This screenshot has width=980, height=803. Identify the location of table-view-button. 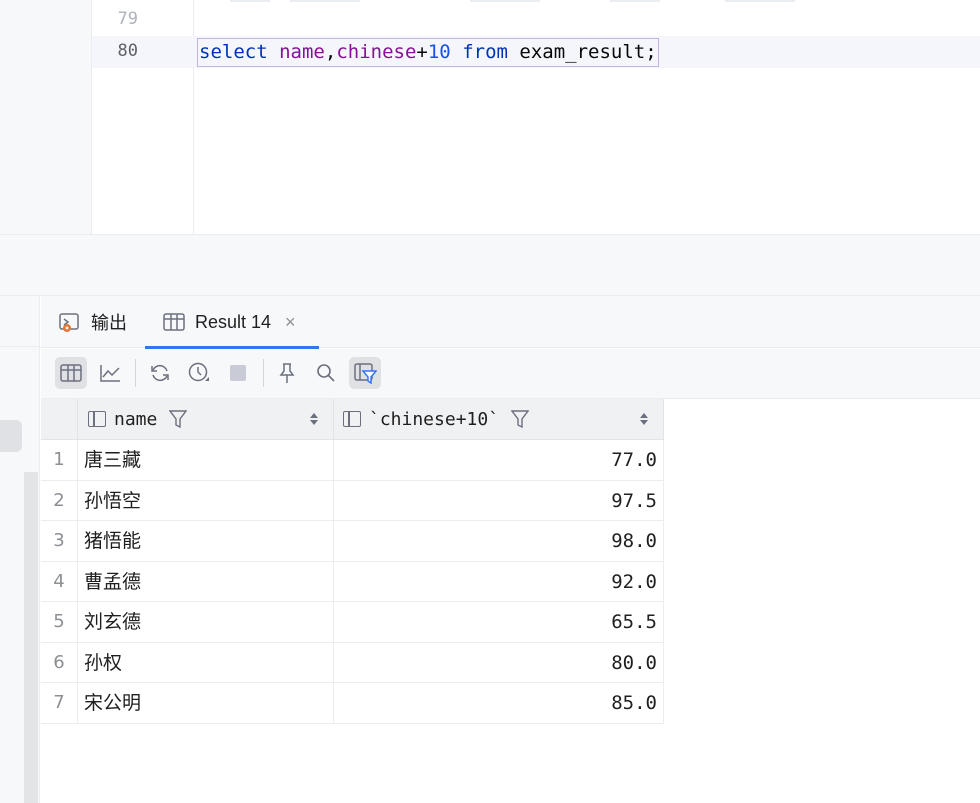
(71, 373).